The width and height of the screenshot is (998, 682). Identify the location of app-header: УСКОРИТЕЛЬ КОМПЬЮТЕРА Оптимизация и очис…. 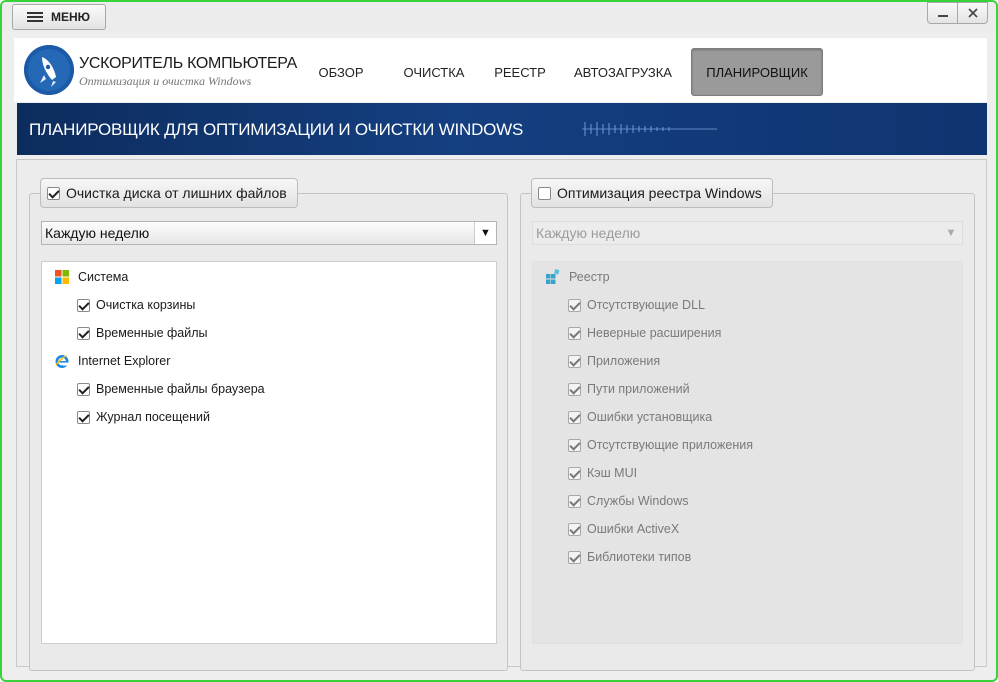
(500, 70).